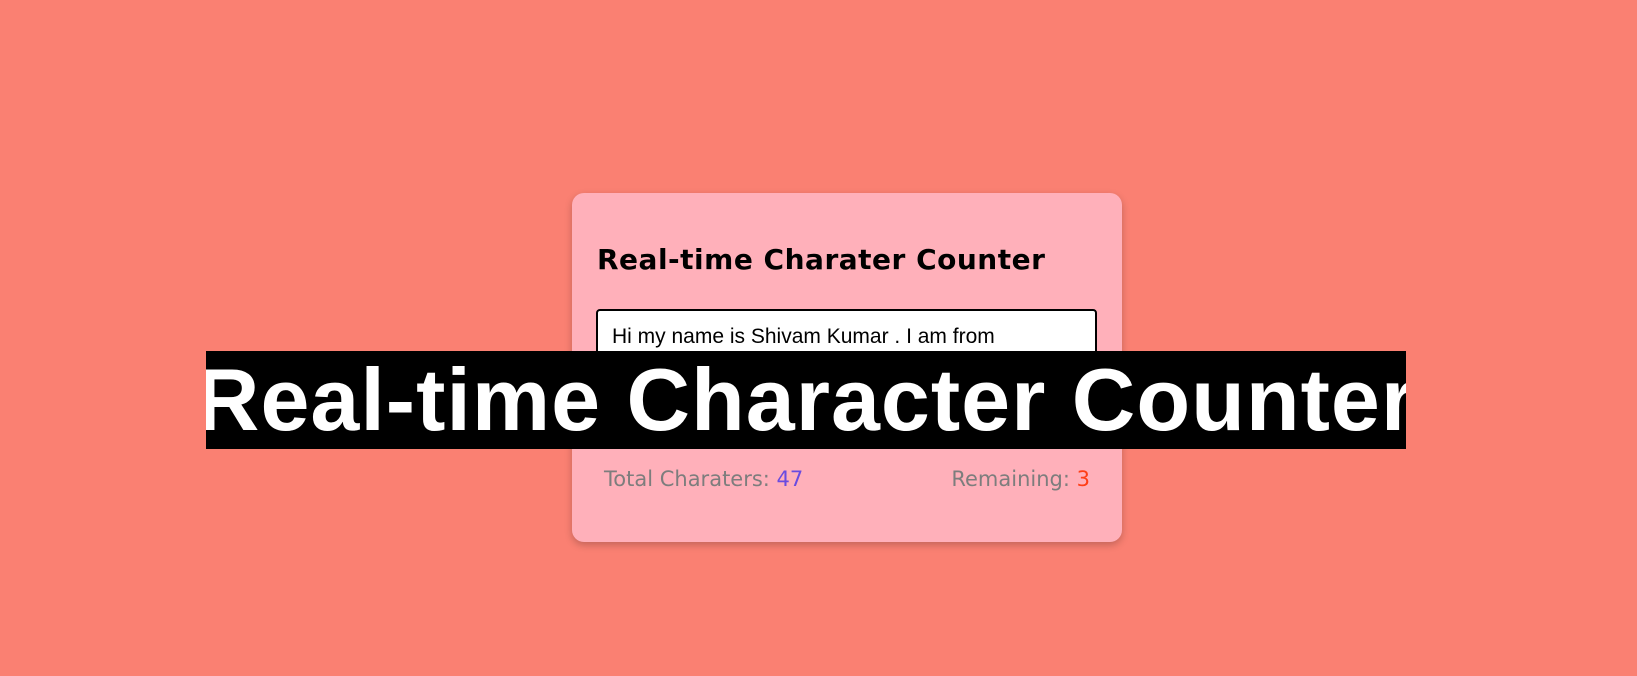  What do you see at coordinates (821, 259) in the screenshot?
I see `card-title: Real-time Charater Counter` at bounding box center [821, 259].